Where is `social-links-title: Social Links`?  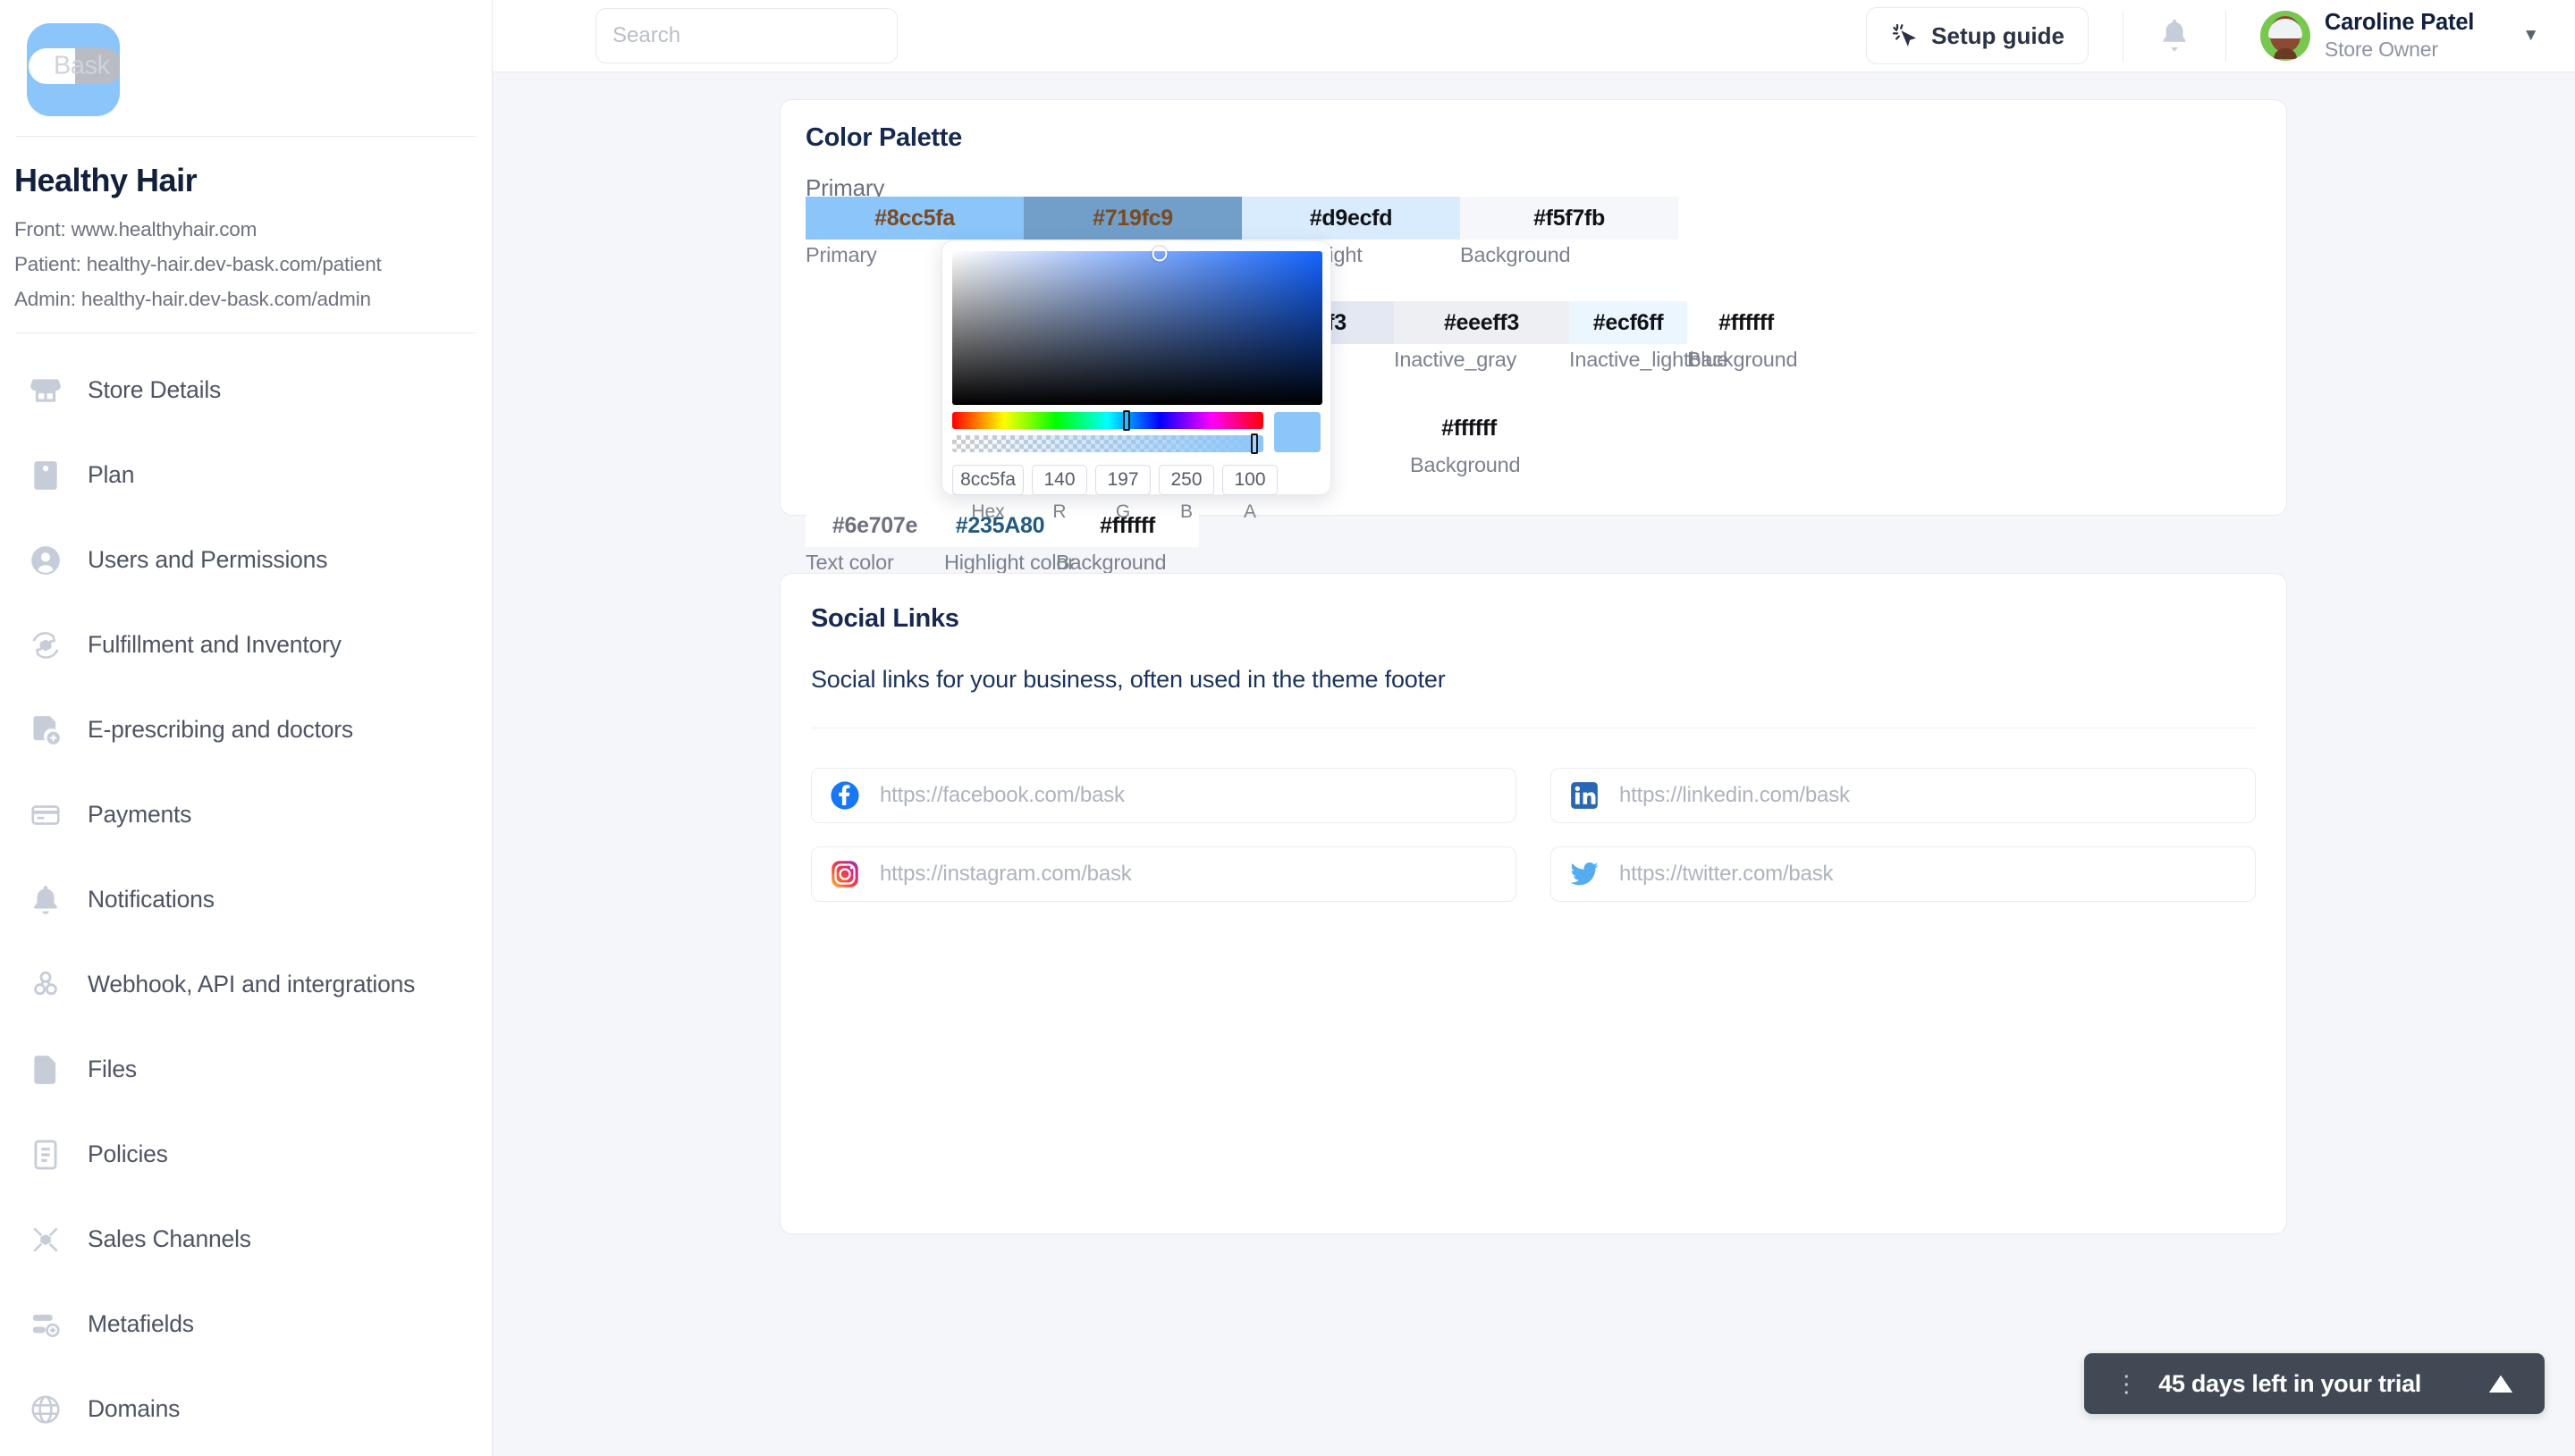
social-links-title: Social Links is located at coordinates (885, 619).